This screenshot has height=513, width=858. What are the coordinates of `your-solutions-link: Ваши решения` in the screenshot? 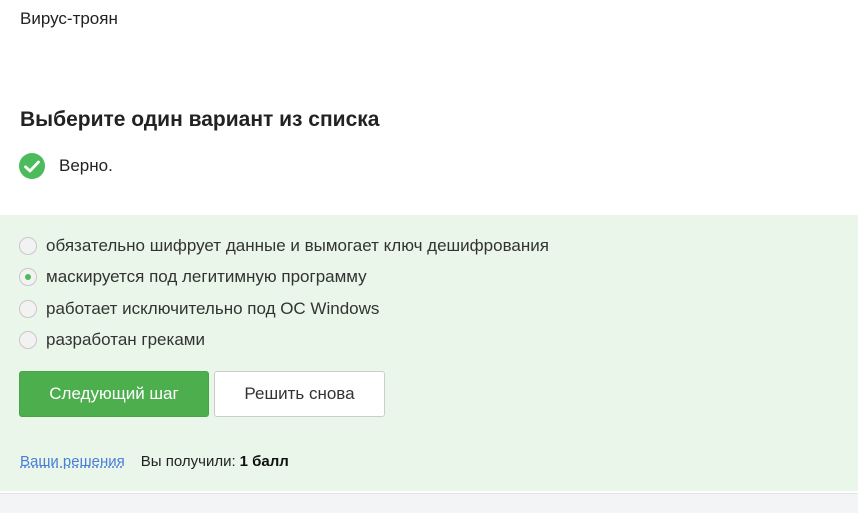 It's located at (72, 461).